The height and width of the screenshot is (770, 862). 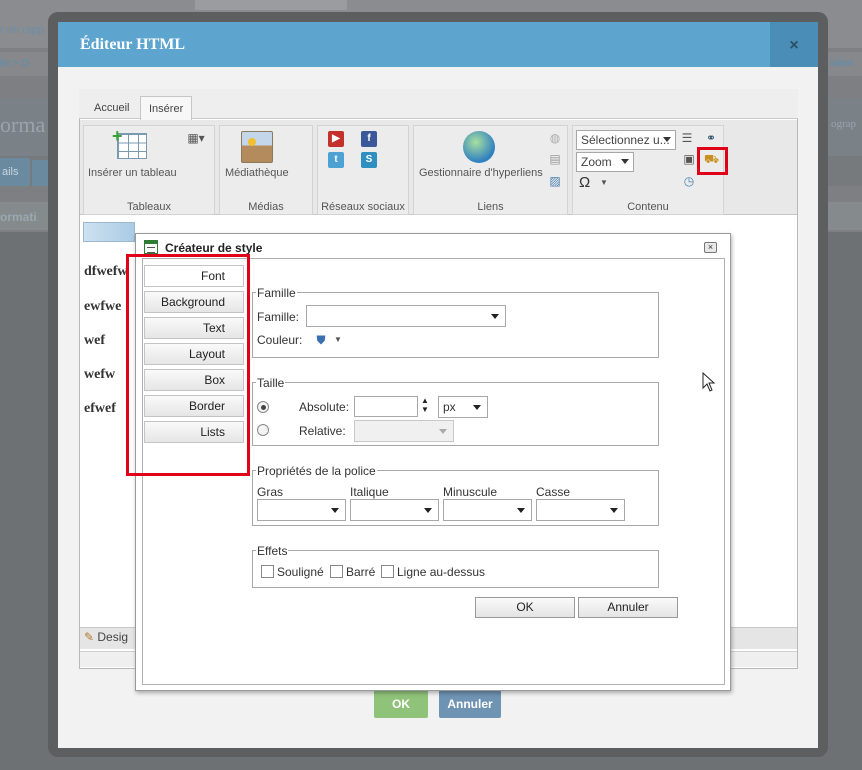 I want to click on font-properties-legend: Propriétés de la police, so click(x=316, y=471).